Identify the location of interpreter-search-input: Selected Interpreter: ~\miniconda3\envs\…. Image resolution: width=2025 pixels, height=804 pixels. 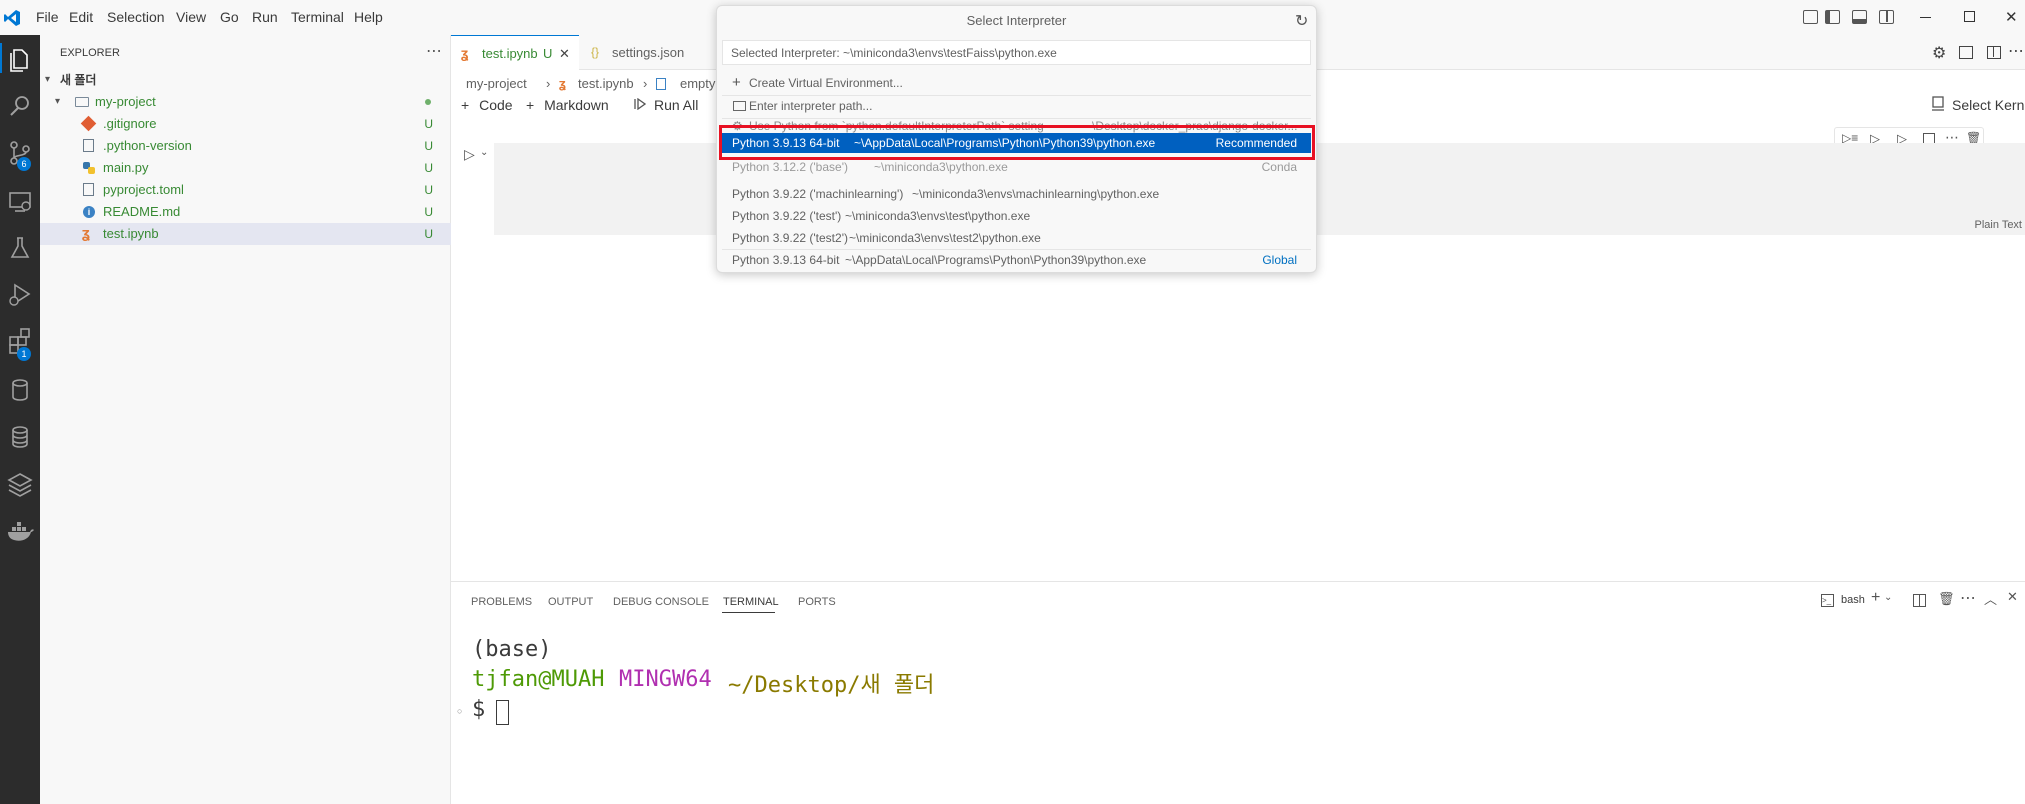
(1016, 52).